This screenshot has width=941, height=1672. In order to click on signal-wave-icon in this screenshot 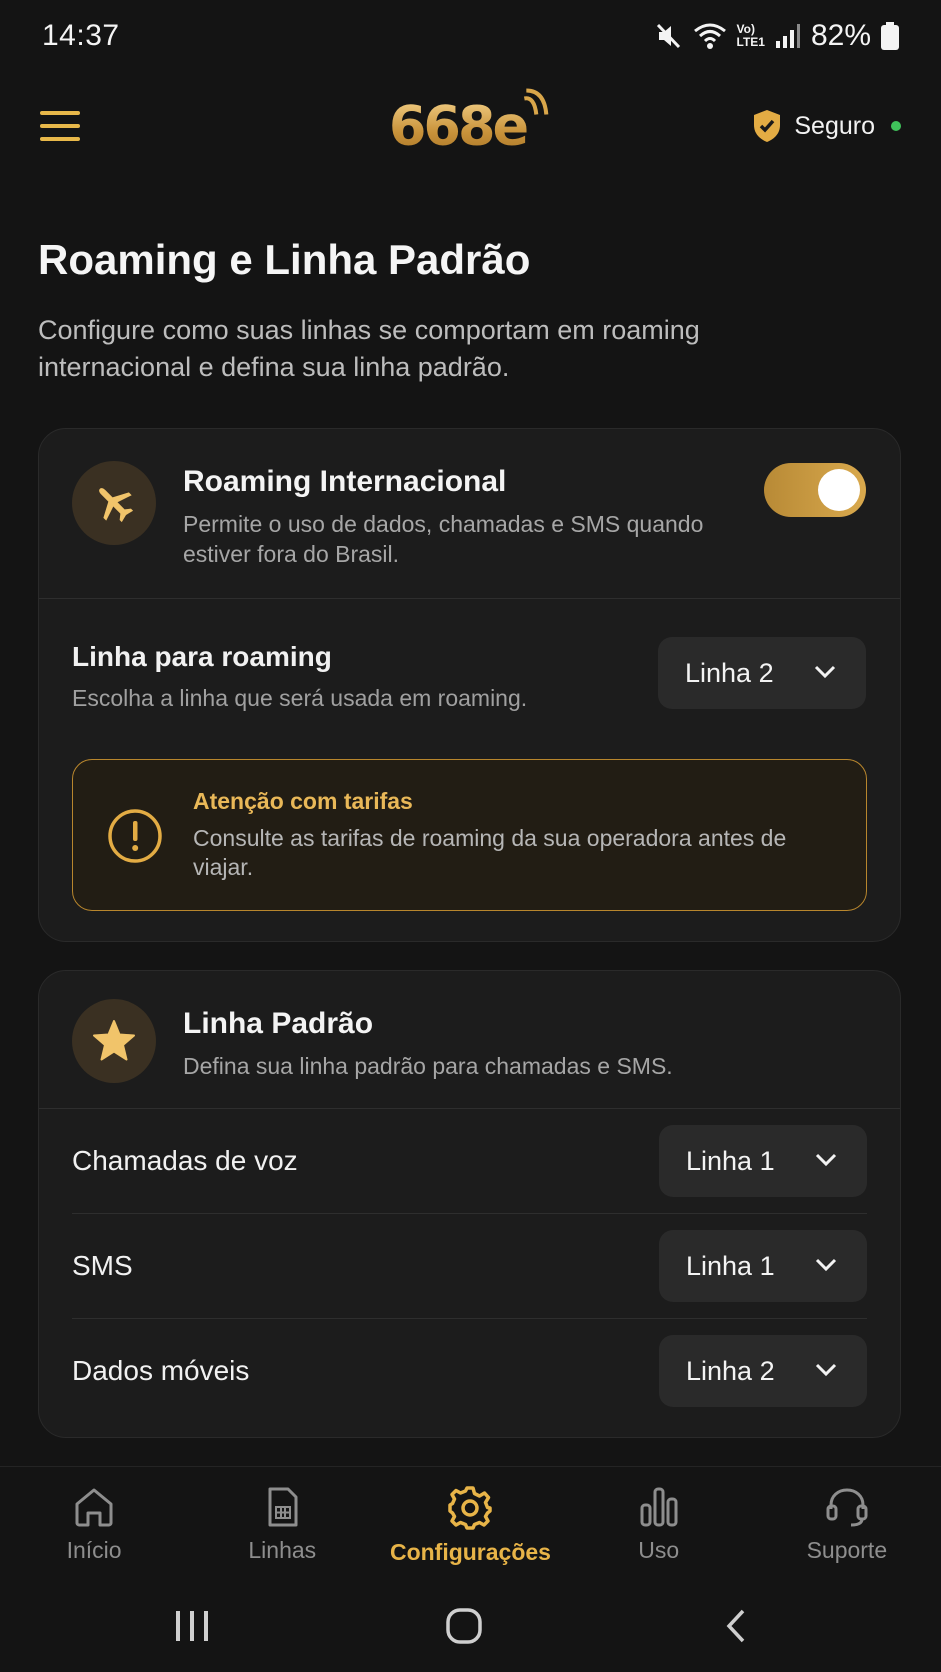, I will do `click(536, 101)`.